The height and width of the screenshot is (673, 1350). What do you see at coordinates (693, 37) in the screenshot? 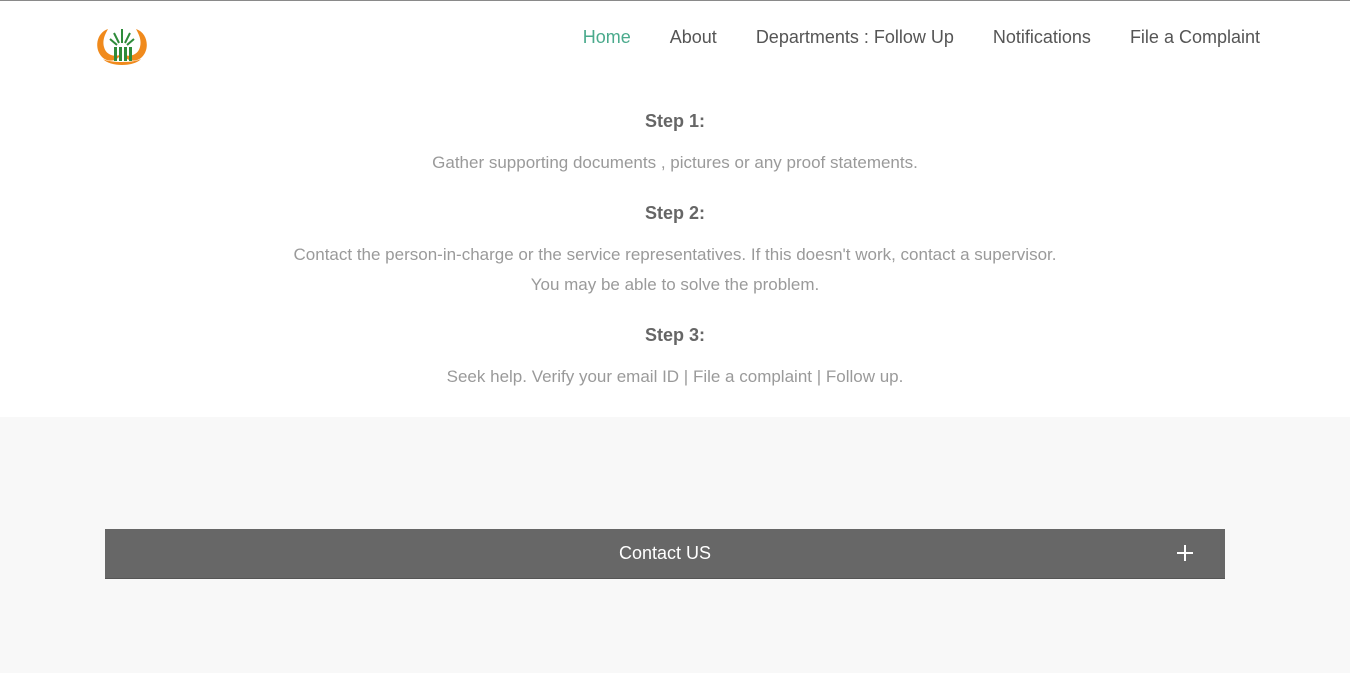
I see `nav-about: About` at bounding box center [693, 37].